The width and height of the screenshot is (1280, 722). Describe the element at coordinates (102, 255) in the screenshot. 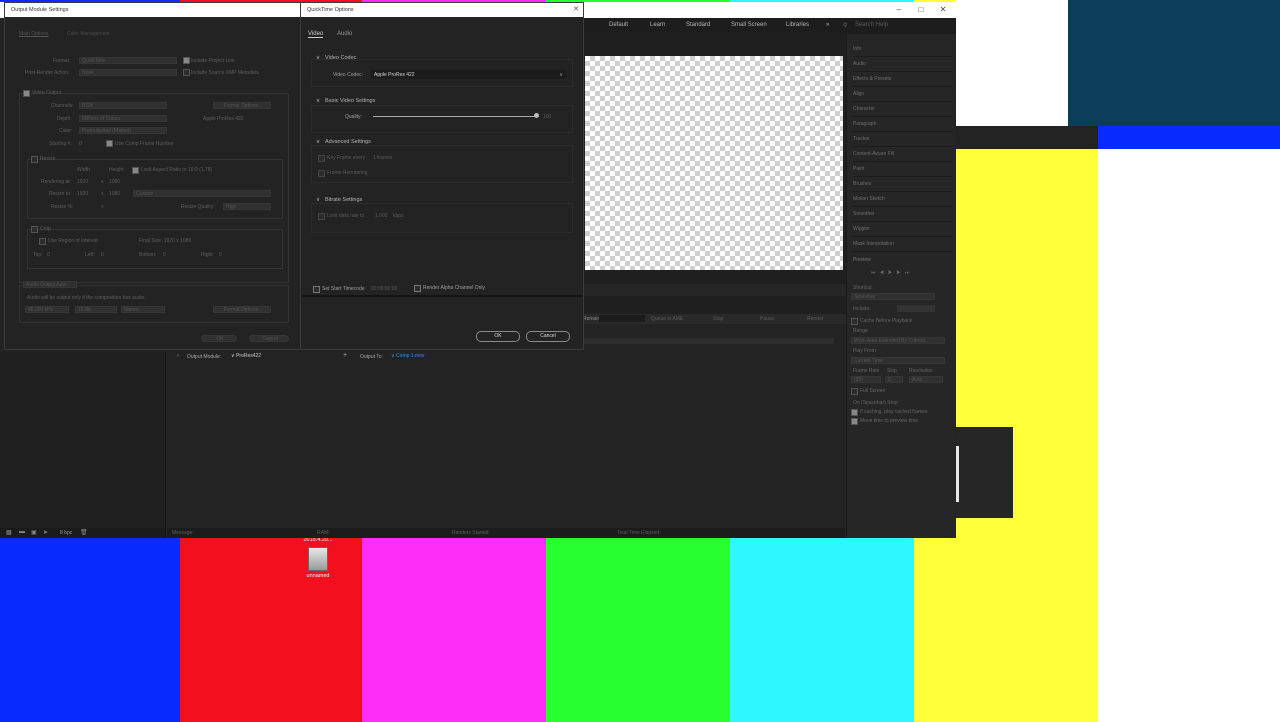

I see `crop-left-value: 0` at that location.